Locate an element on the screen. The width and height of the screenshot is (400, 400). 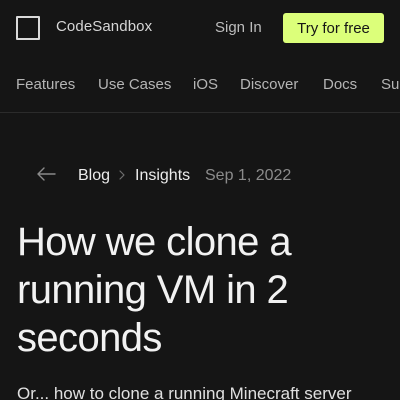
arrow-left-icon is located at coordinates (46, 174).